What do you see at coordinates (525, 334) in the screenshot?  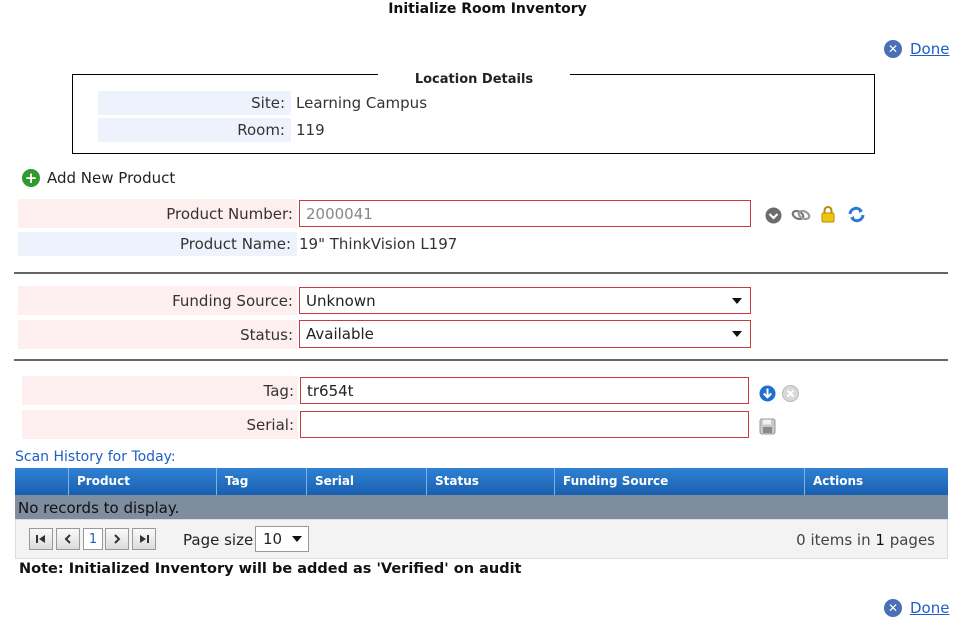 I see `status-select: Available` at bounding box center [525, 334].